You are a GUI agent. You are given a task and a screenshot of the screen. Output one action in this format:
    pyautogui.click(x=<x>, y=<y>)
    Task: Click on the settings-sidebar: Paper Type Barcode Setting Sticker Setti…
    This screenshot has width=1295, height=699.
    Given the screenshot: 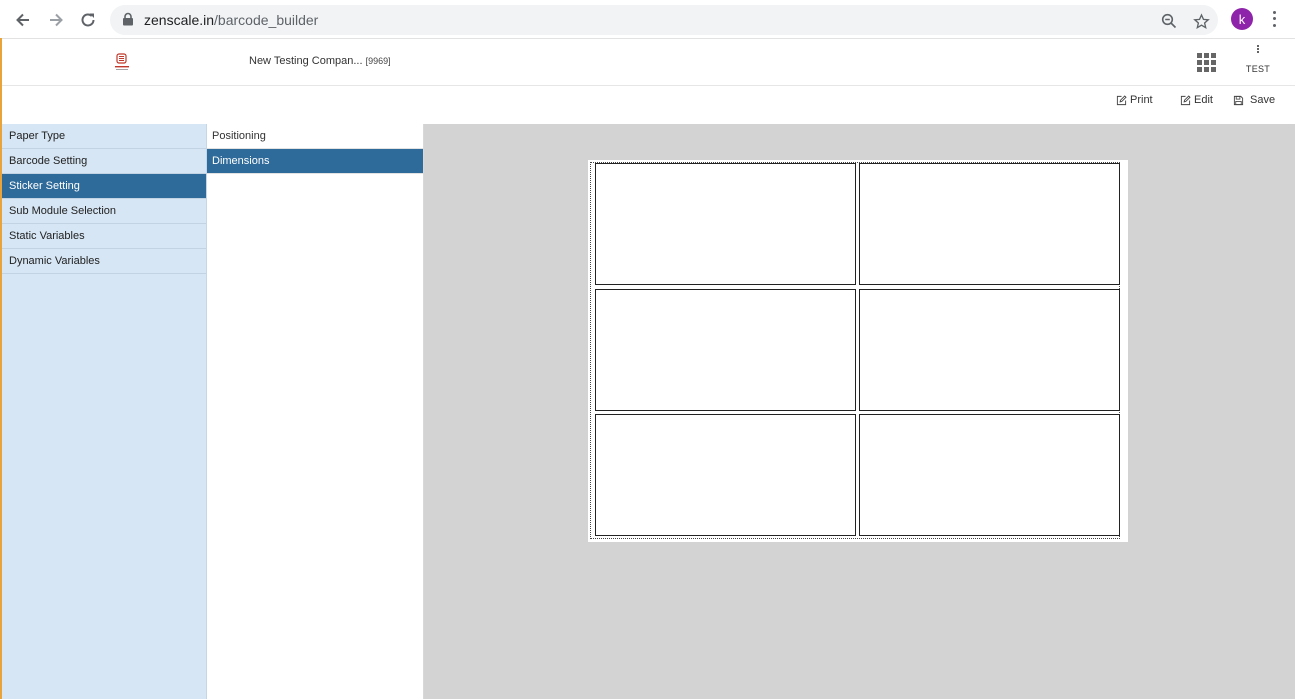 What is the action you would take?
    pyautogui.click(x=104, y=411)
    